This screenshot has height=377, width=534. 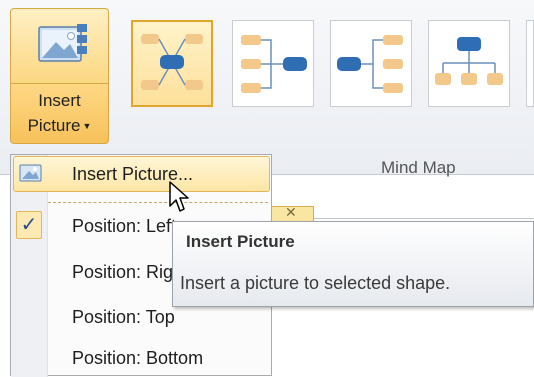 What do you see at coordinates (29, 225) in the screenshot?
I see `check-icon: ✓` at bounding box center [29, 225].